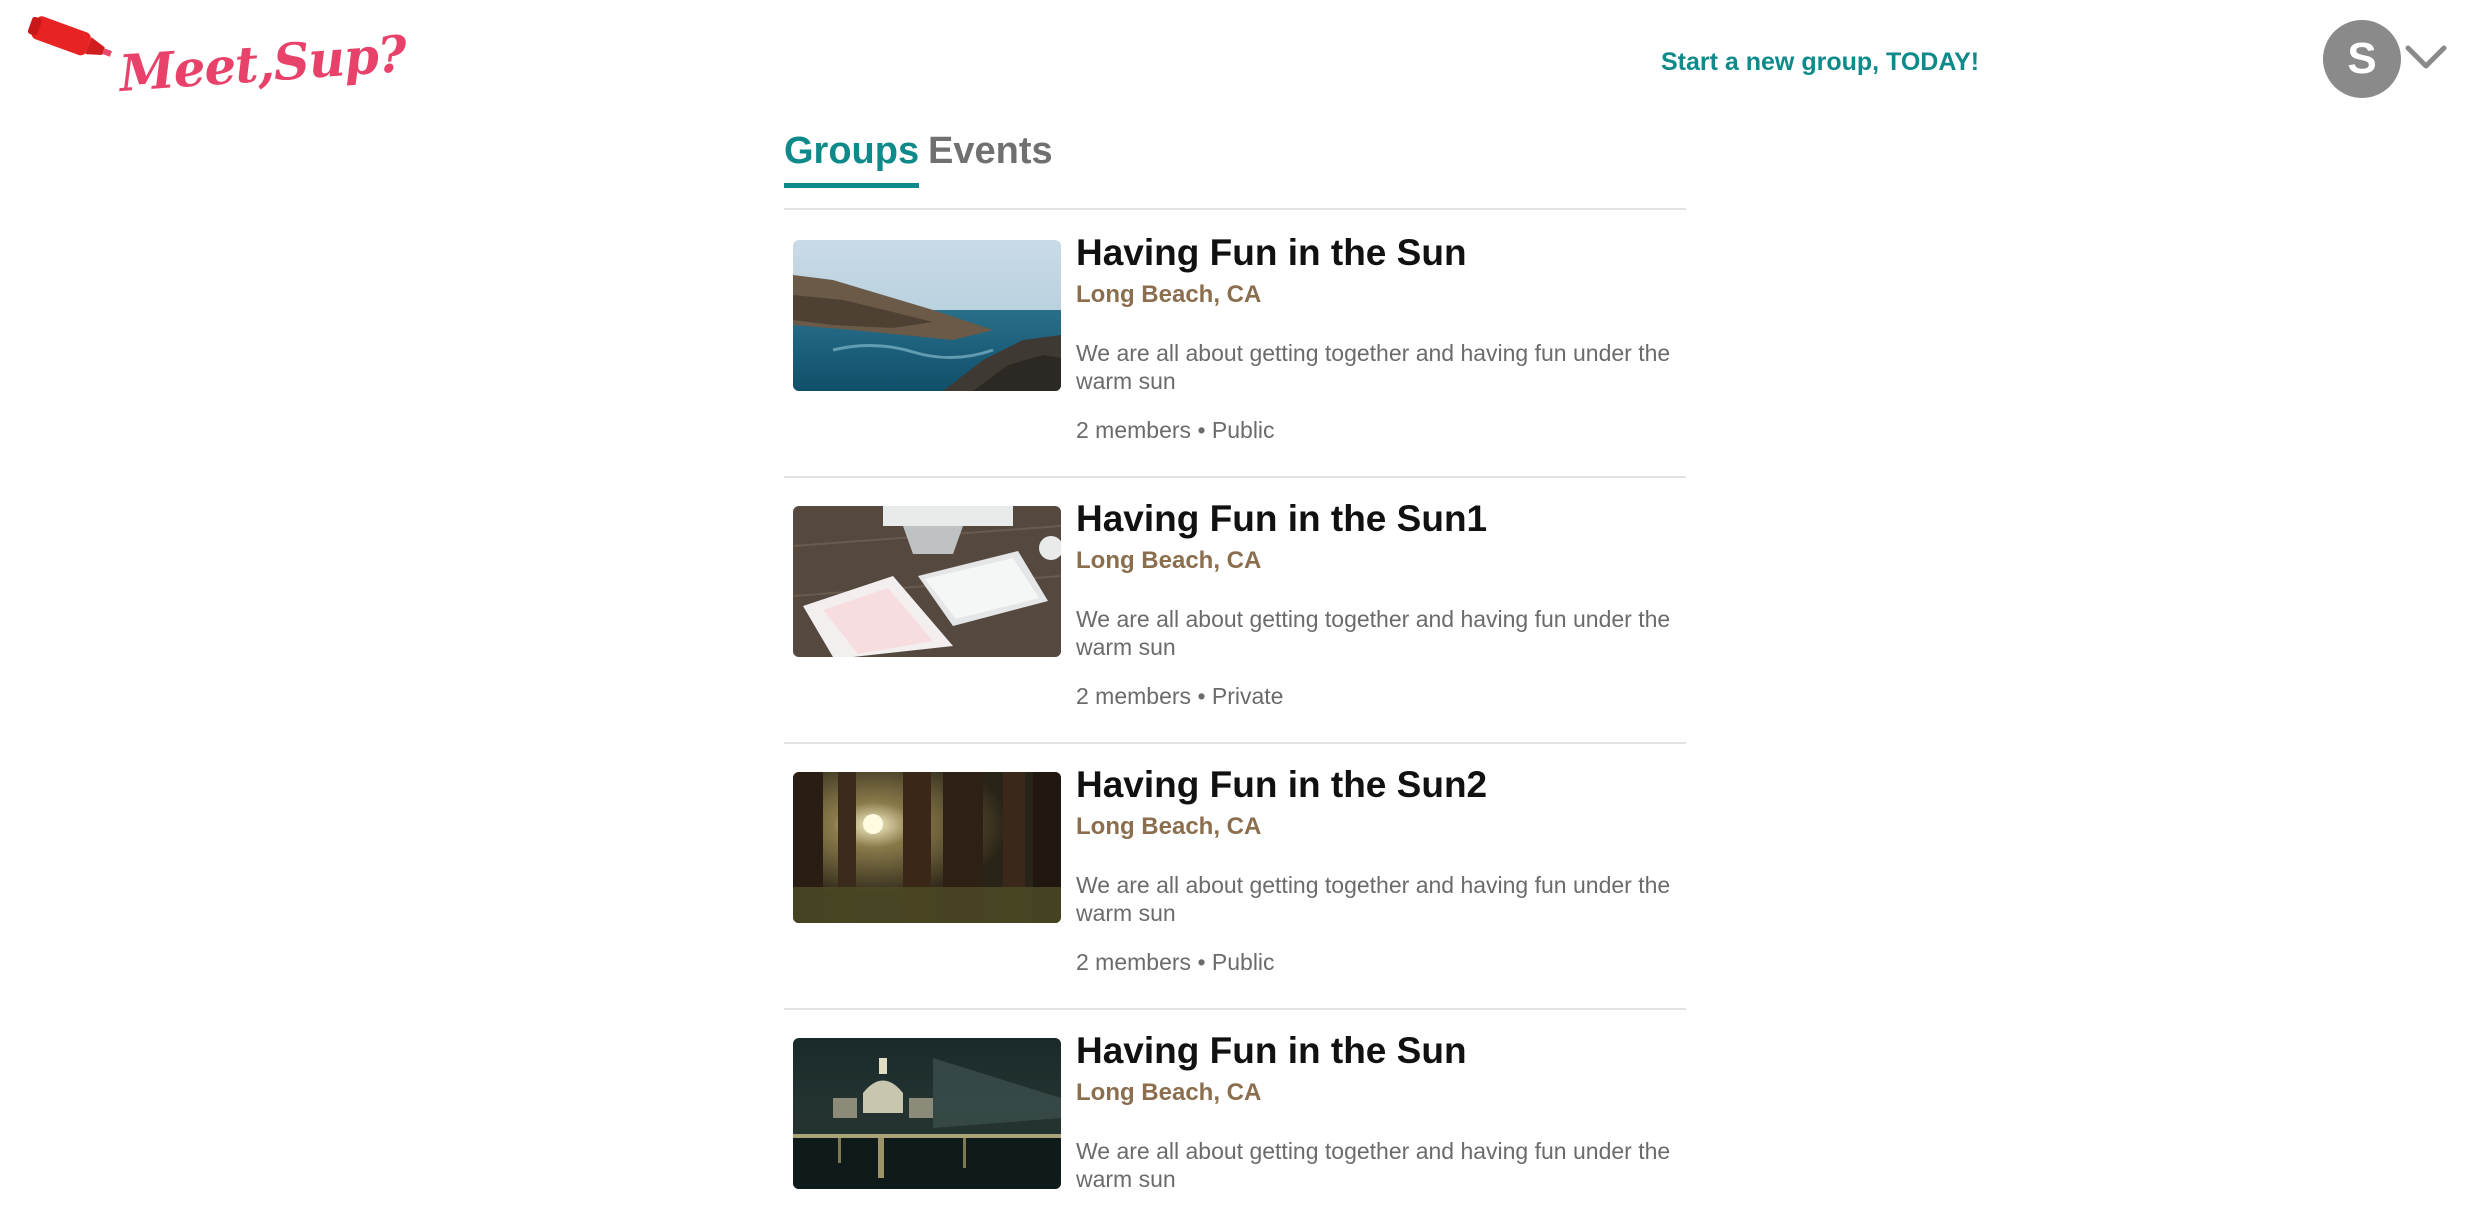 This screenshot has width=2479, height=1219. What do you see at coordinates (1239, 60) in the screenshot?
I see `header: Meet,Sup? Start a new group, TODAY! S` at bounding box center [1239, 60].